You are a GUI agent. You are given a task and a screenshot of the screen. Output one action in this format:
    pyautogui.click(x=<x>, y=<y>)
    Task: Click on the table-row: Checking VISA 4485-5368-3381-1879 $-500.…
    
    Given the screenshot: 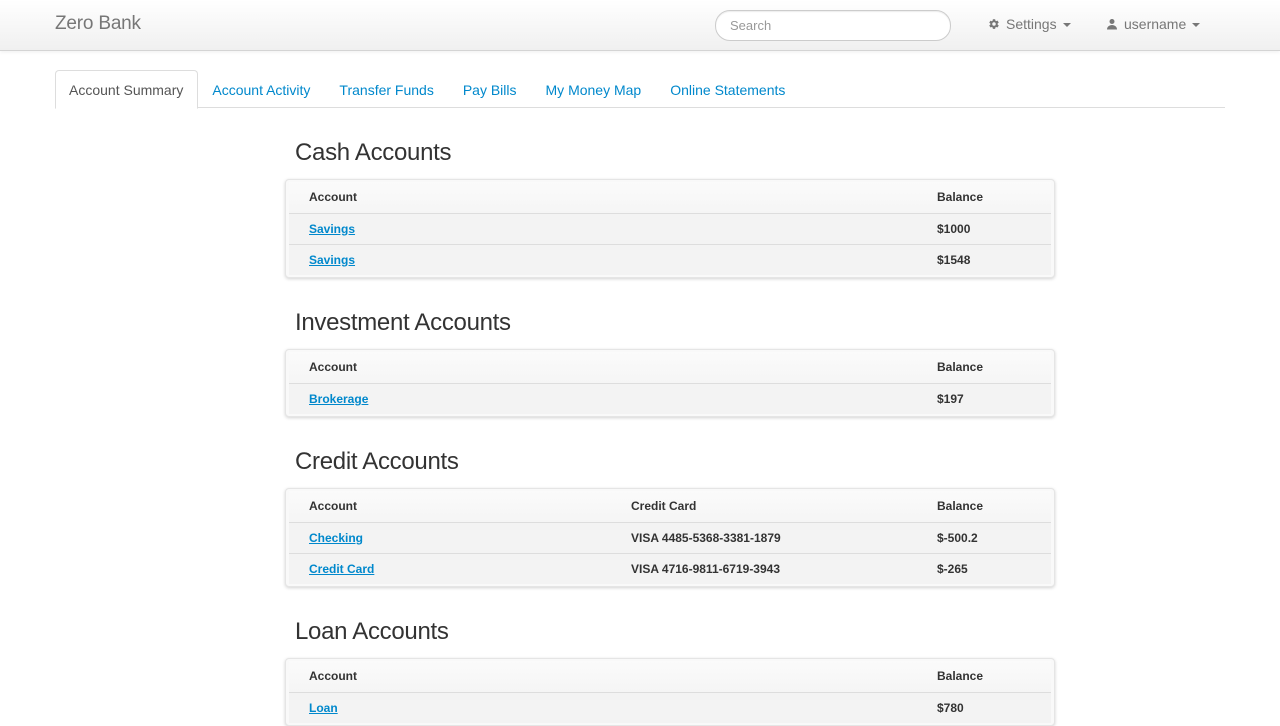 What is the action you would take?
    pyautogui.click(x=670, y=537)
    